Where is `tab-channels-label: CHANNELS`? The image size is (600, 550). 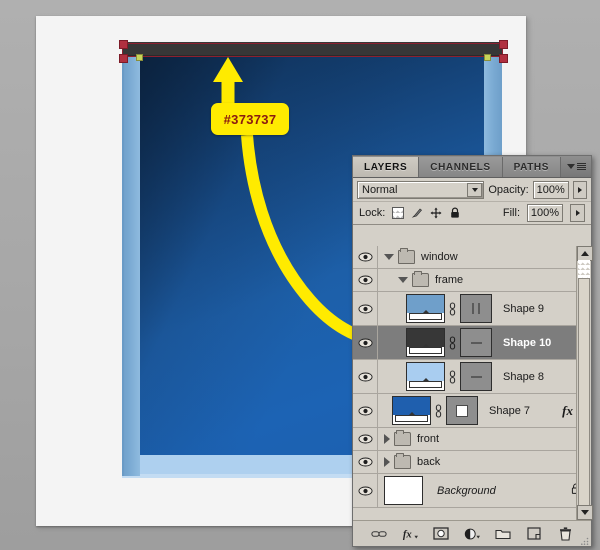
tab-channels-label: CHANNELS is located at coordinates (460, 167).